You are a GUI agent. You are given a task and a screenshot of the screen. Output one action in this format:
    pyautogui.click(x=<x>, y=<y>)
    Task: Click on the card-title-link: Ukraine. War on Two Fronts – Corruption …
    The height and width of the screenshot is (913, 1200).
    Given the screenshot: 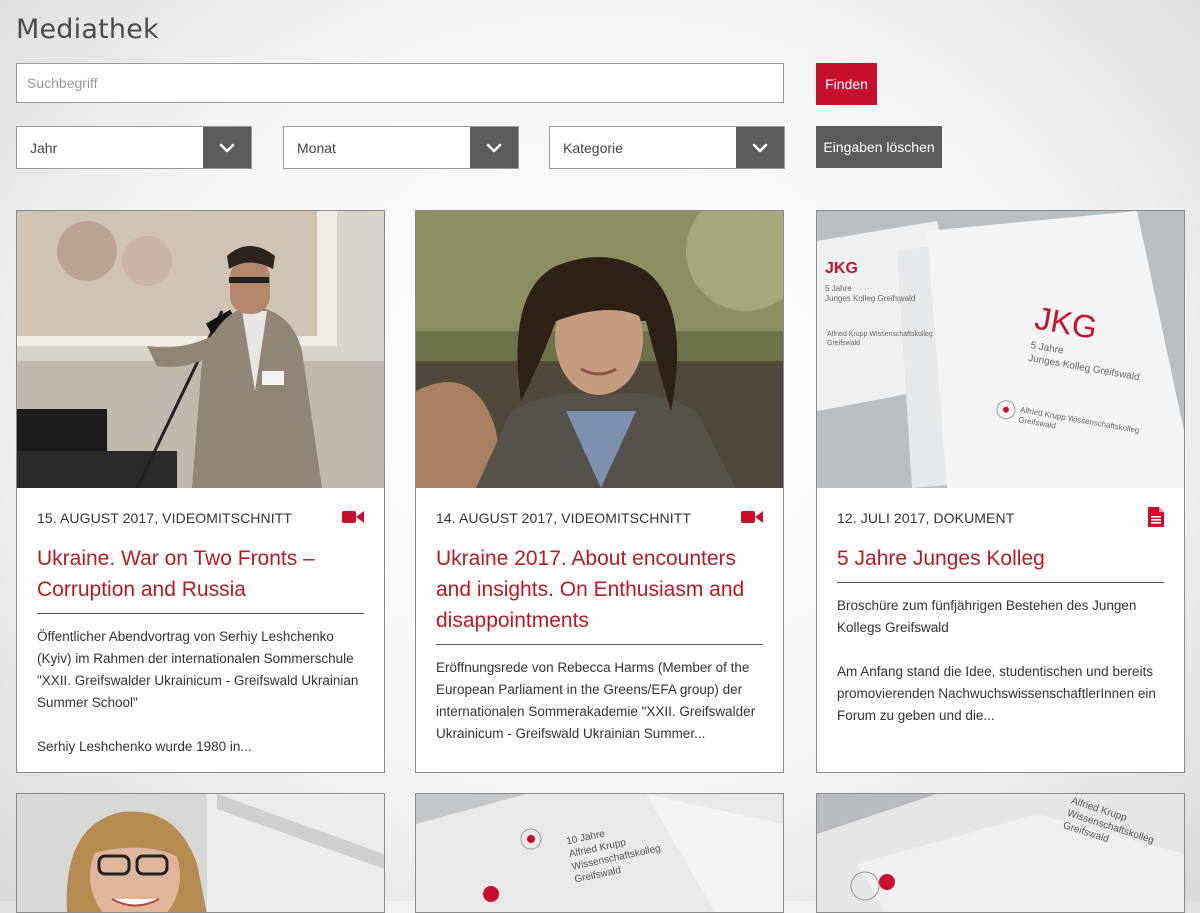 What is the action you would take?
    pyautogui.click(x=200, y=578)
    